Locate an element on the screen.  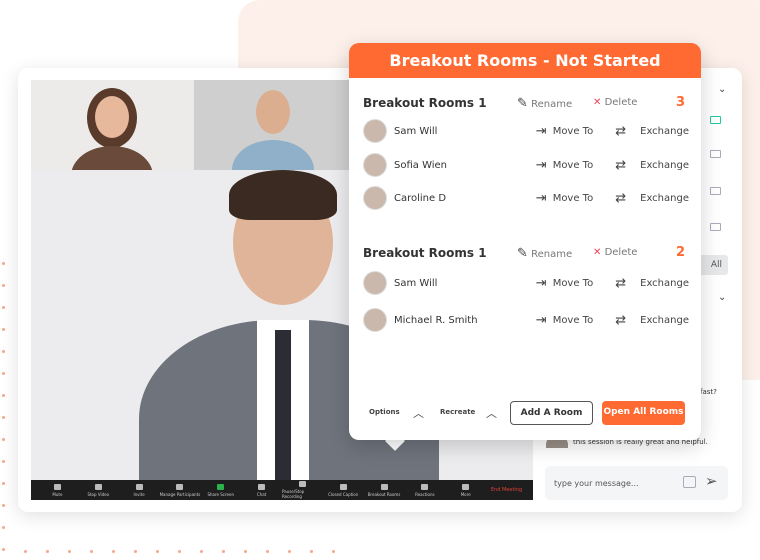
delete-label: Delete is located at coordinates (621, 102).